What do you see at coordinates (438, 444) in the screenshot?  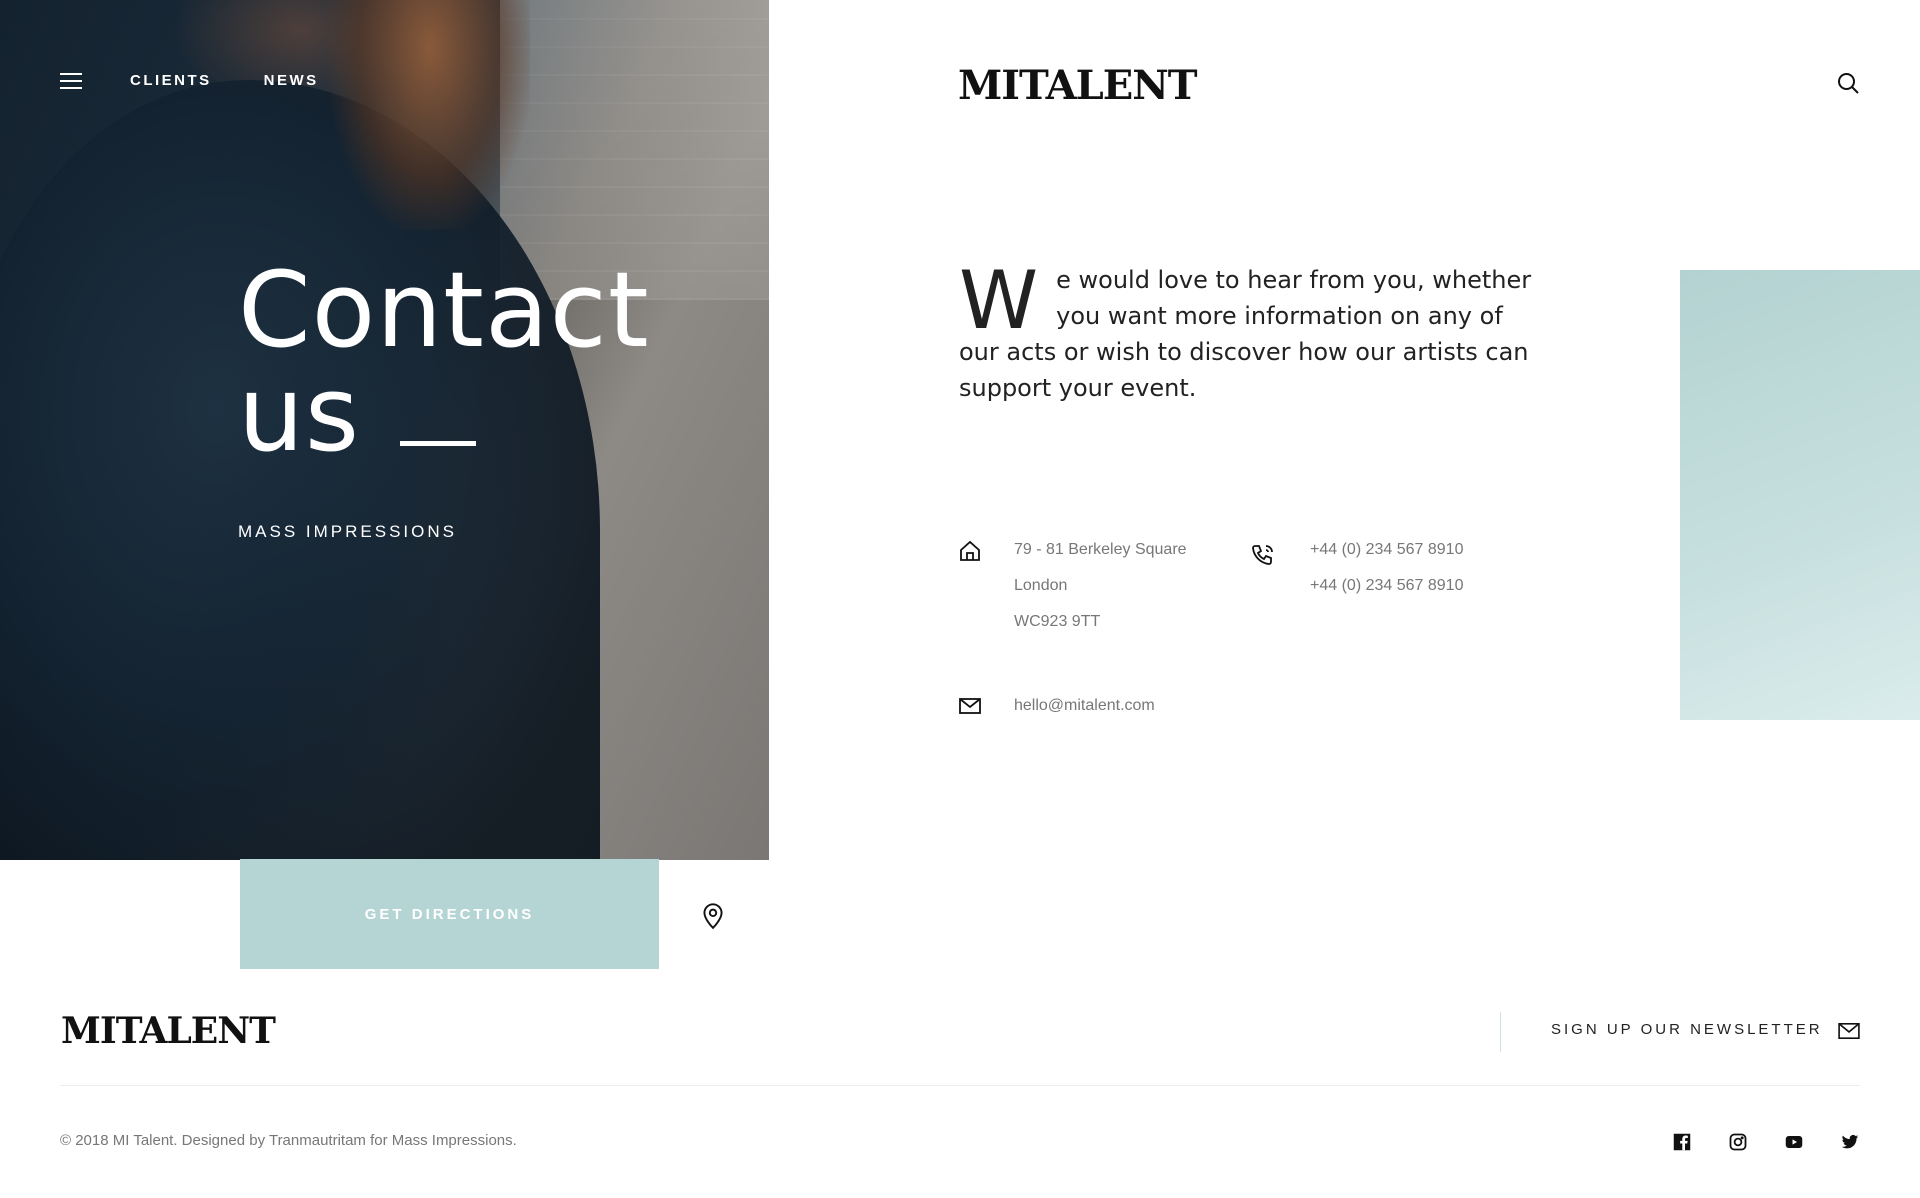 I see `title-dash` at bounding box center [438, 444].